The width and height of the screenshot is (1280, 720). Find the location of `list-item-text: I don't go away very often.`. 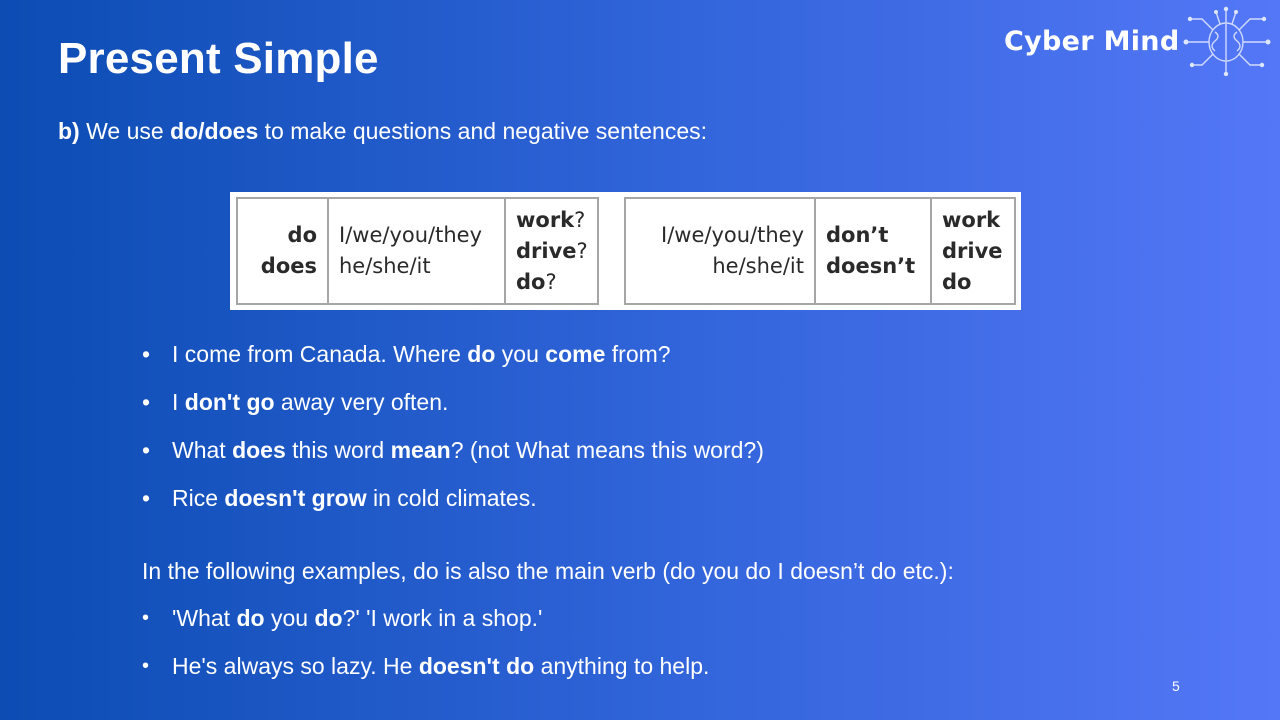

list-item-text: I don't go away very often. is located at coordinates (310, 402).